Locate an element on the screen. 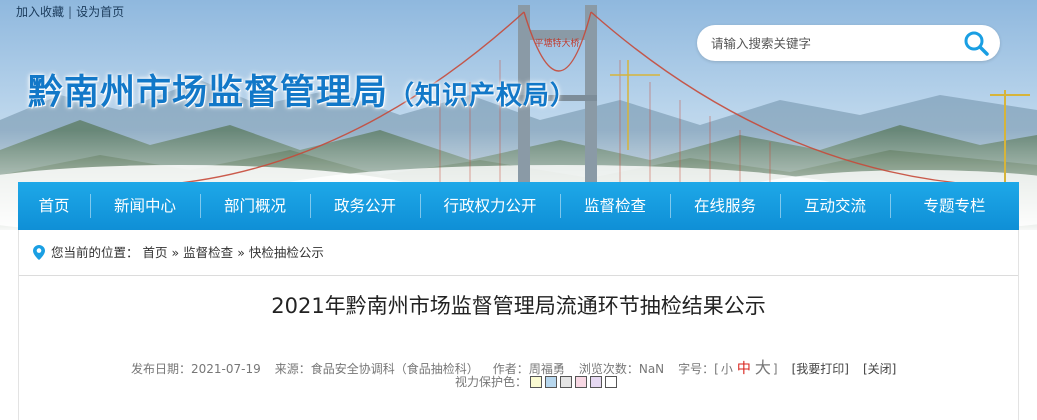 The image size is (1037, 420). nav-item-government-affairs: 政务公开 is located at coordinates (365, 206).